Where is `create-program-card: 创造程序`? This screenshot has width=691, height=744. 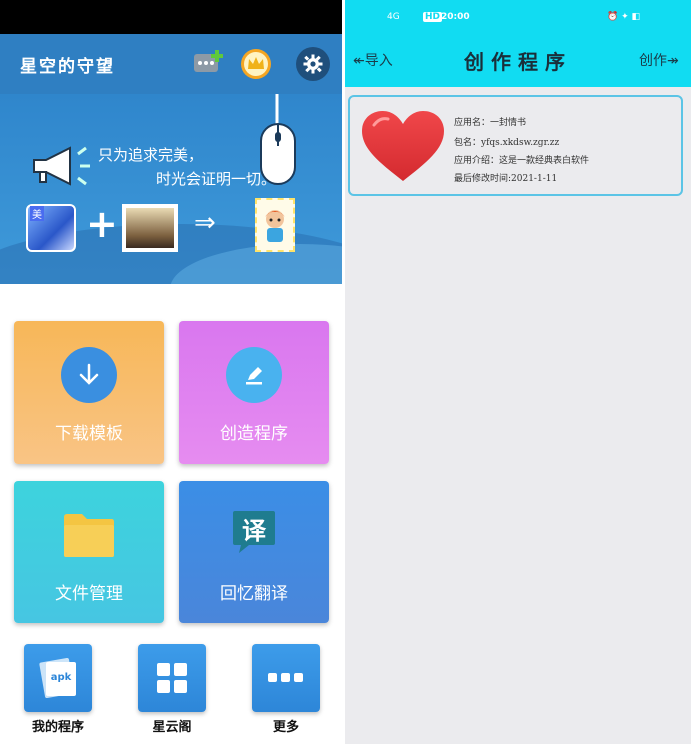
create-program-card: 创造程序 is located at coordinates (254, 392).